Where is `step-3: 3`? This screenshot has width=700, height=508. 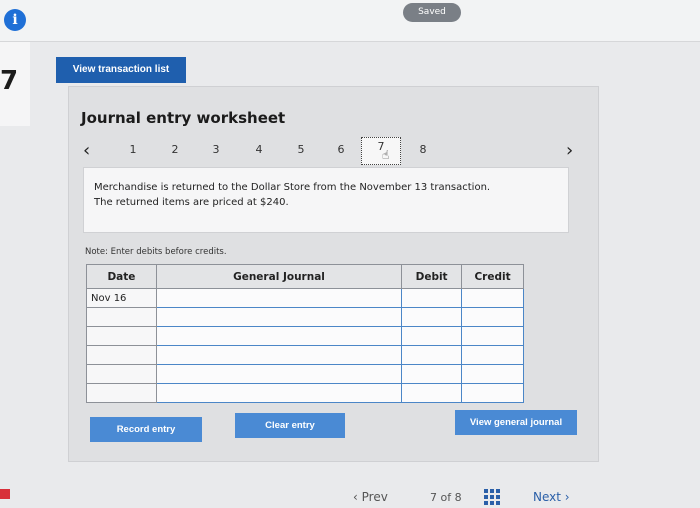
step-3: 3 is located at coordinates (216, 149).